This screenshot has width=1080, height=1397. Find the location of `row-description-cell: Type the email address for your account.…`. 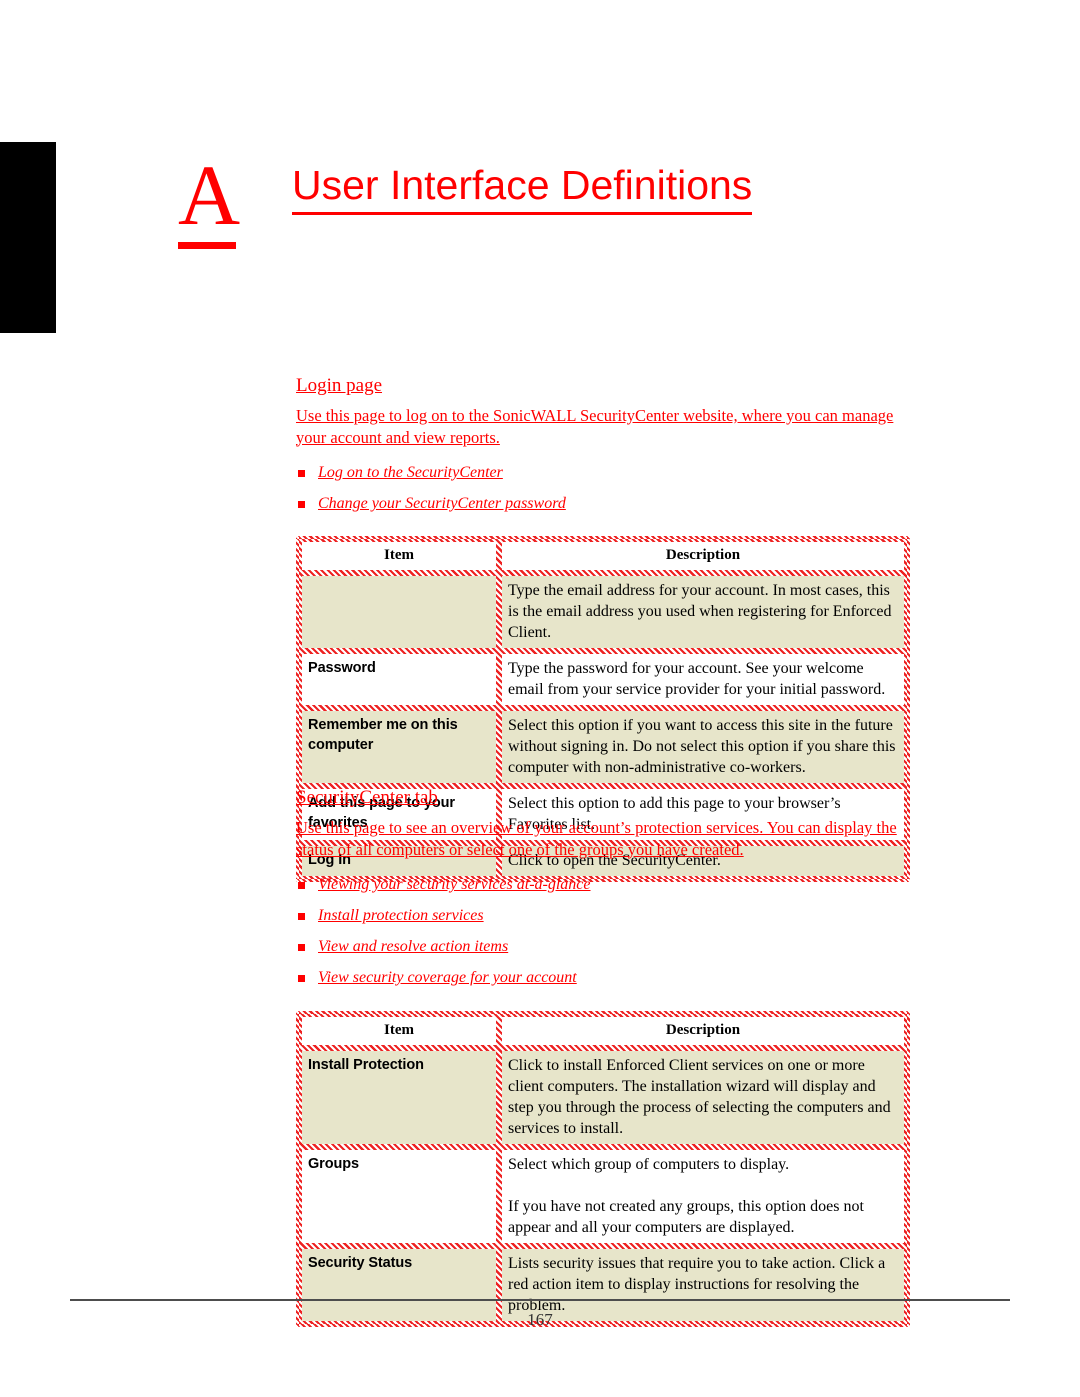

row-description-cell: Type the email address for your account.… is located at coordinates (703, 612).